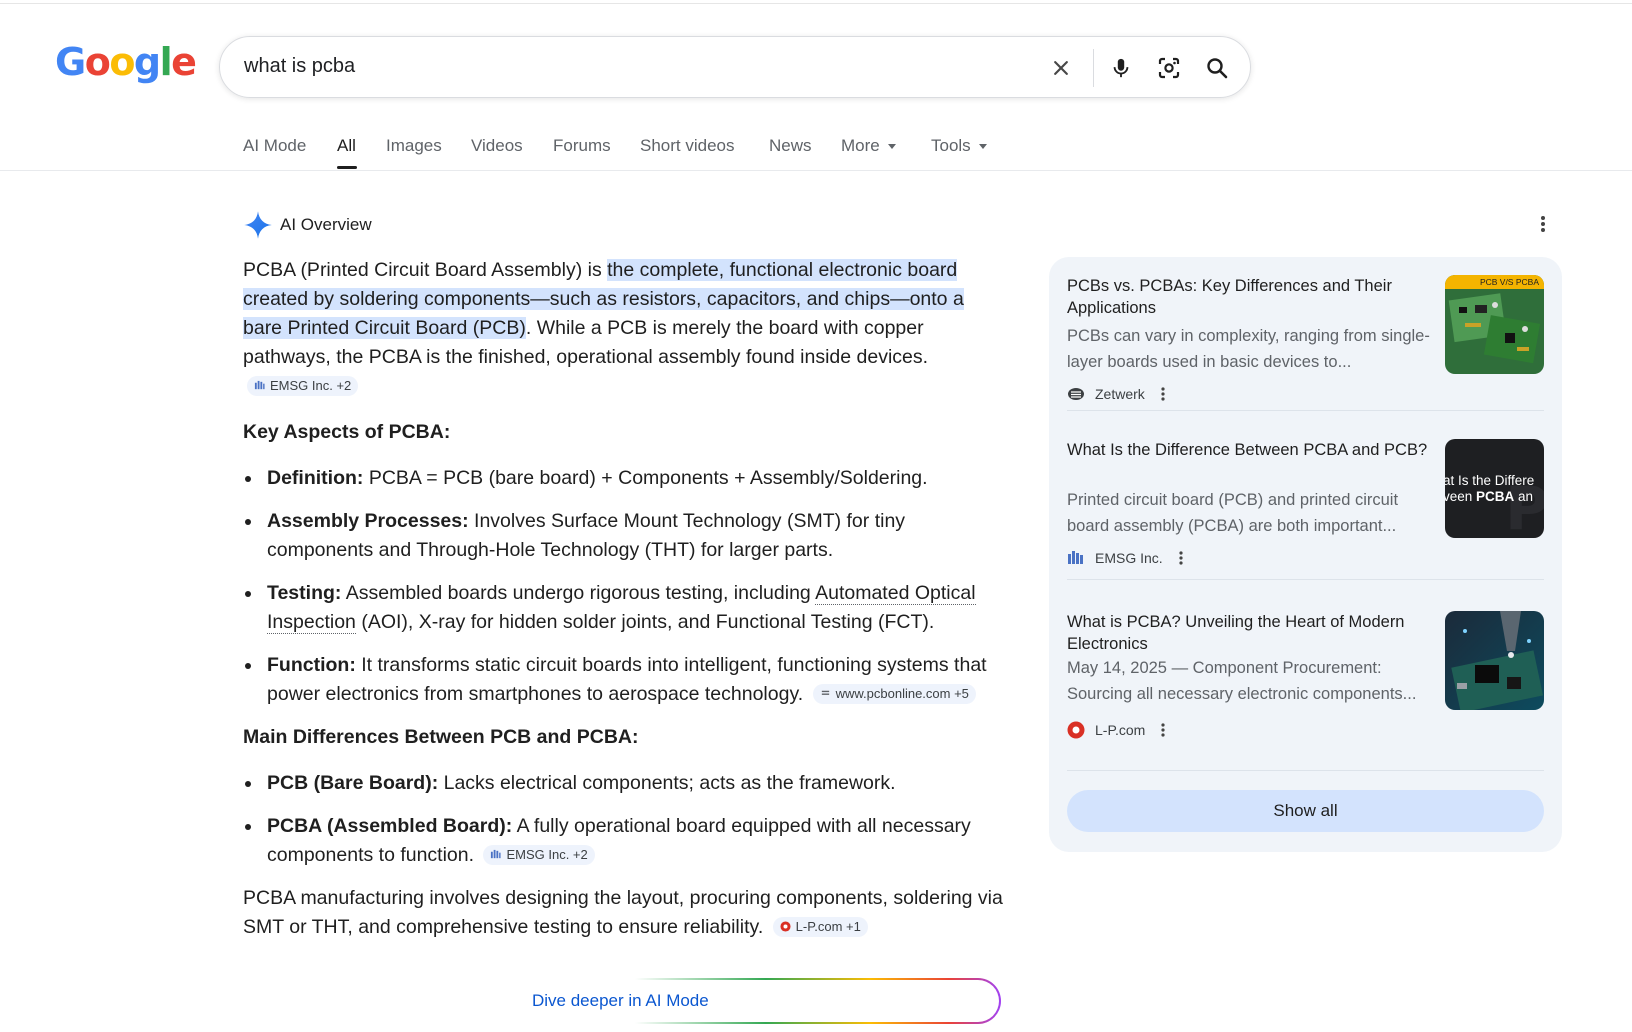 This screenshot has width=1632, height=1032. Describe the element at coordinates (1494, 660) in the screenshot. I see `source-thumbnail` at that location.